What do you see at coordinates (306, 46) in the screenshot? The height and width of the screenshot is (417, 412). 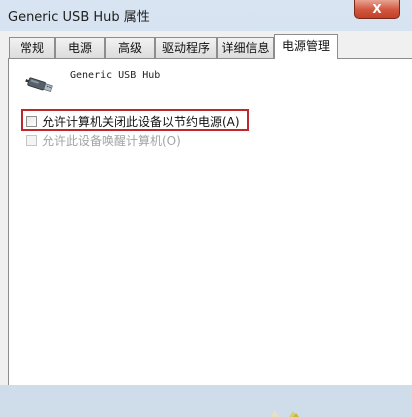 I see `tab-power-management: 电源管理` at bounding box center [306, 46].